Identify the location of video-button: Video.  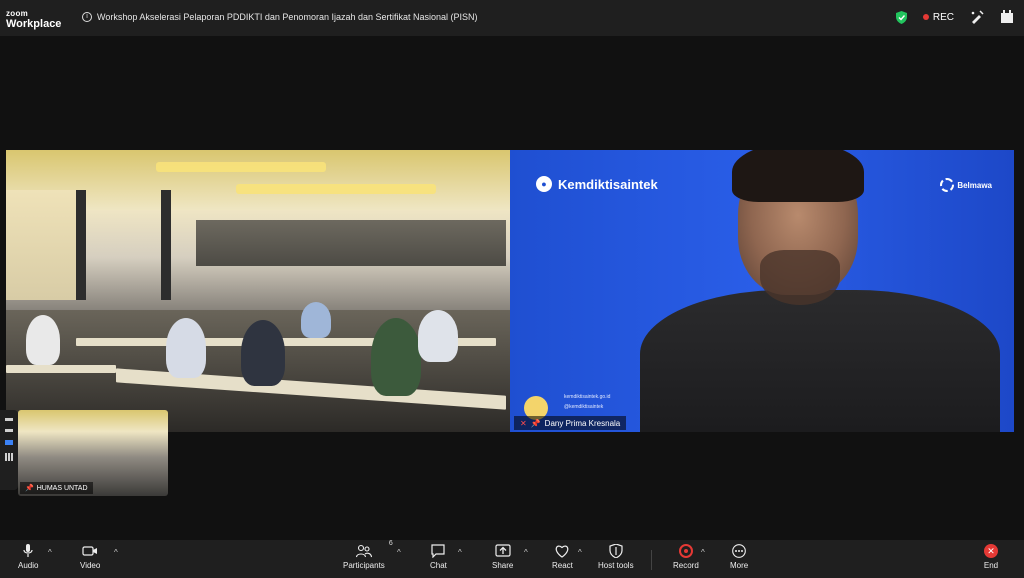
(90, 557).